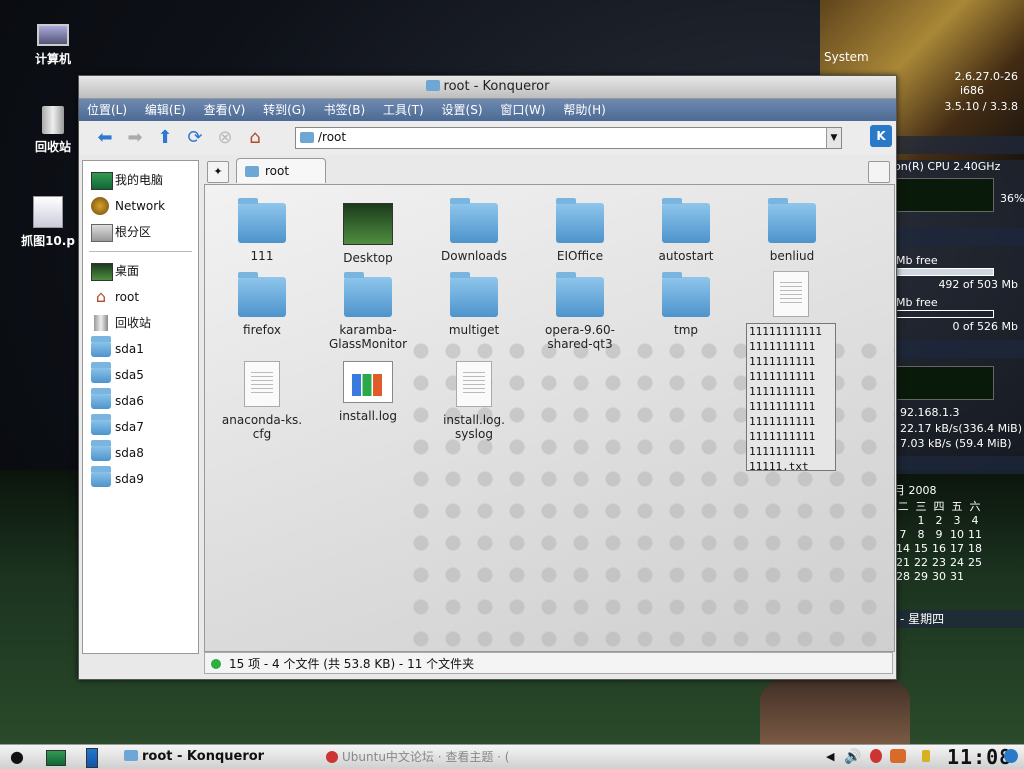 Image resolution: width=1024 pixels, height=769 pixels. What do you see at coordinates (921, 520) in the screenshot?
I see `calendar-date: 1` at bounding box center [921, 520].